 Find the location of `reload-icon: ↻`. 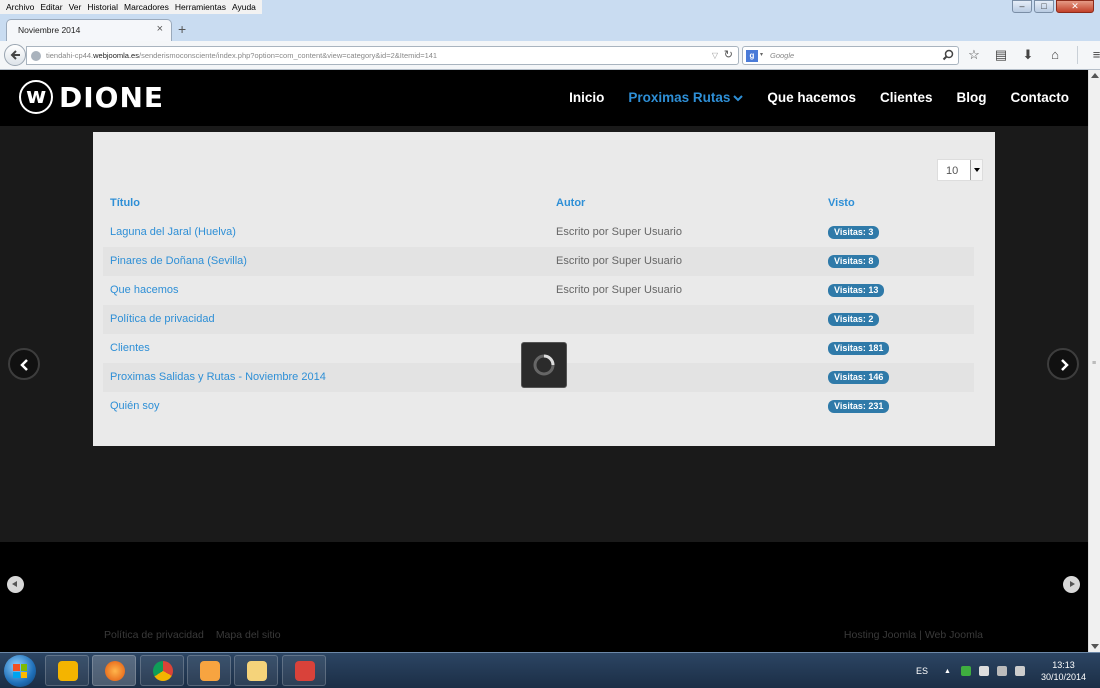

reload-icon: ↻ is located at coordinates (728, 54).